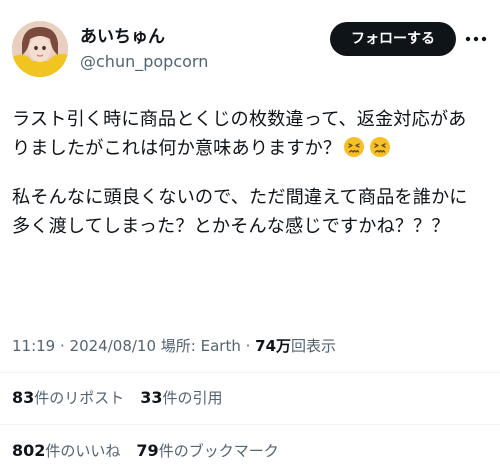 This screenshot has height=472, width=500. What do you see at coordinates (33, 346) in the screenshot?
I see `tweet-time: 11:19` at bounding box center [33, 346].